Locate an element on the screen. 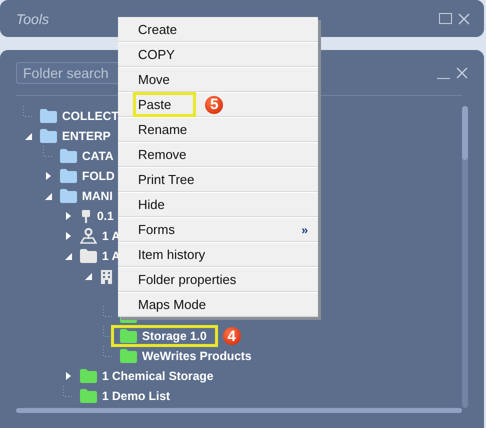  menu-item: Hide is located at coordinates (151, 204).